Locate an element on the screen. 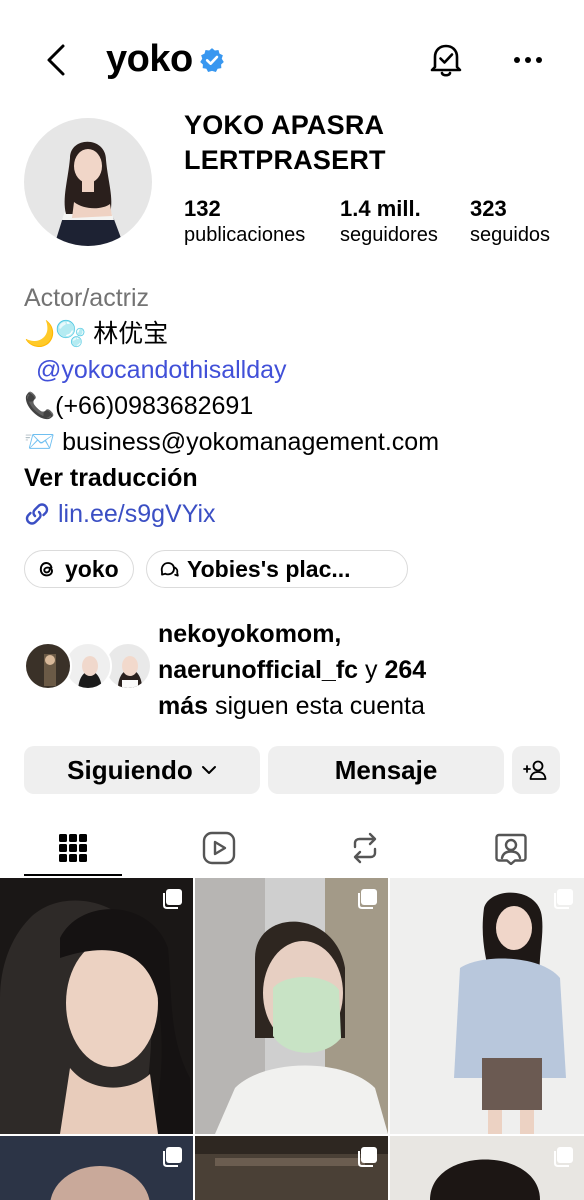 The height and width of the screenshot is (1200, 584). bio-link-text: lin.ee/s9gVYix is located at coordinates (137, 514).